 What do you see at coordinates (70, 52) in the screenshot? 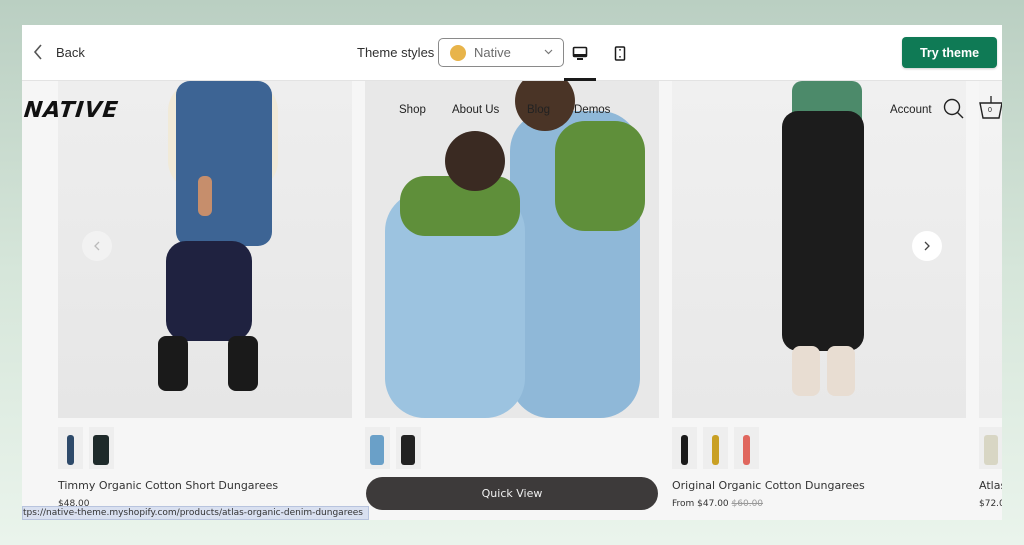
I see `back-label: Back` at bounding box center [70, 52].